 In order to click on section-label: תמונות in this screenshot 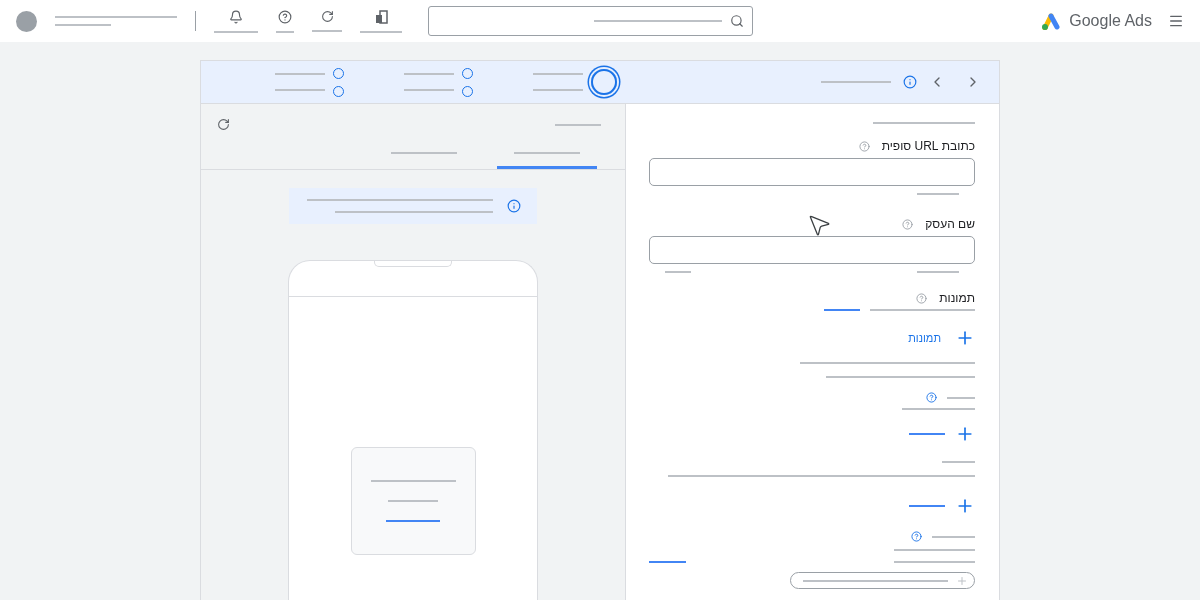, I will do `click(957, 298)`.